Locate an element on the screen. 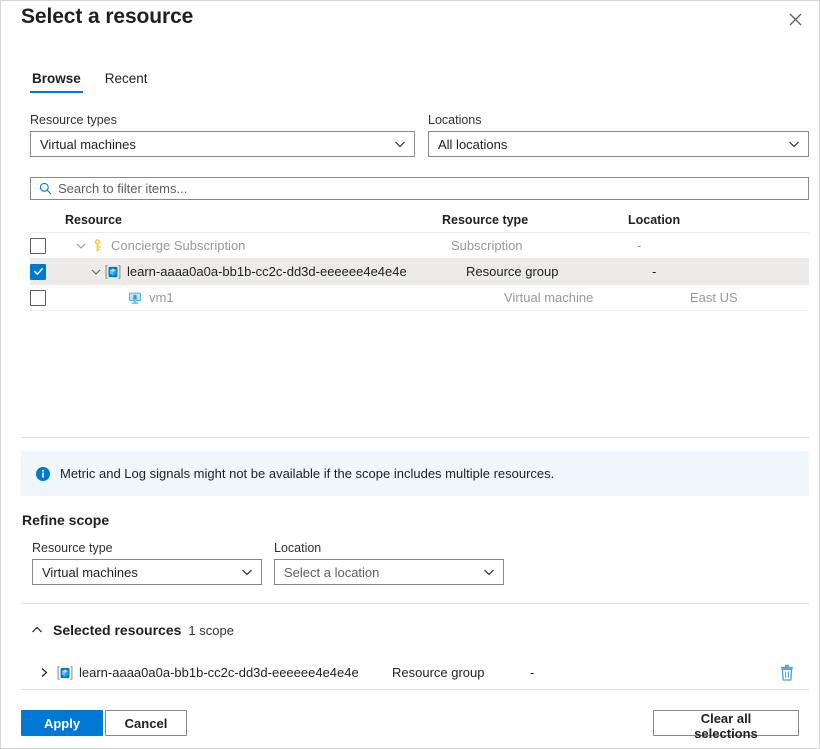  resource-types-select: Virtual machines is located at coordinates (222, 144).